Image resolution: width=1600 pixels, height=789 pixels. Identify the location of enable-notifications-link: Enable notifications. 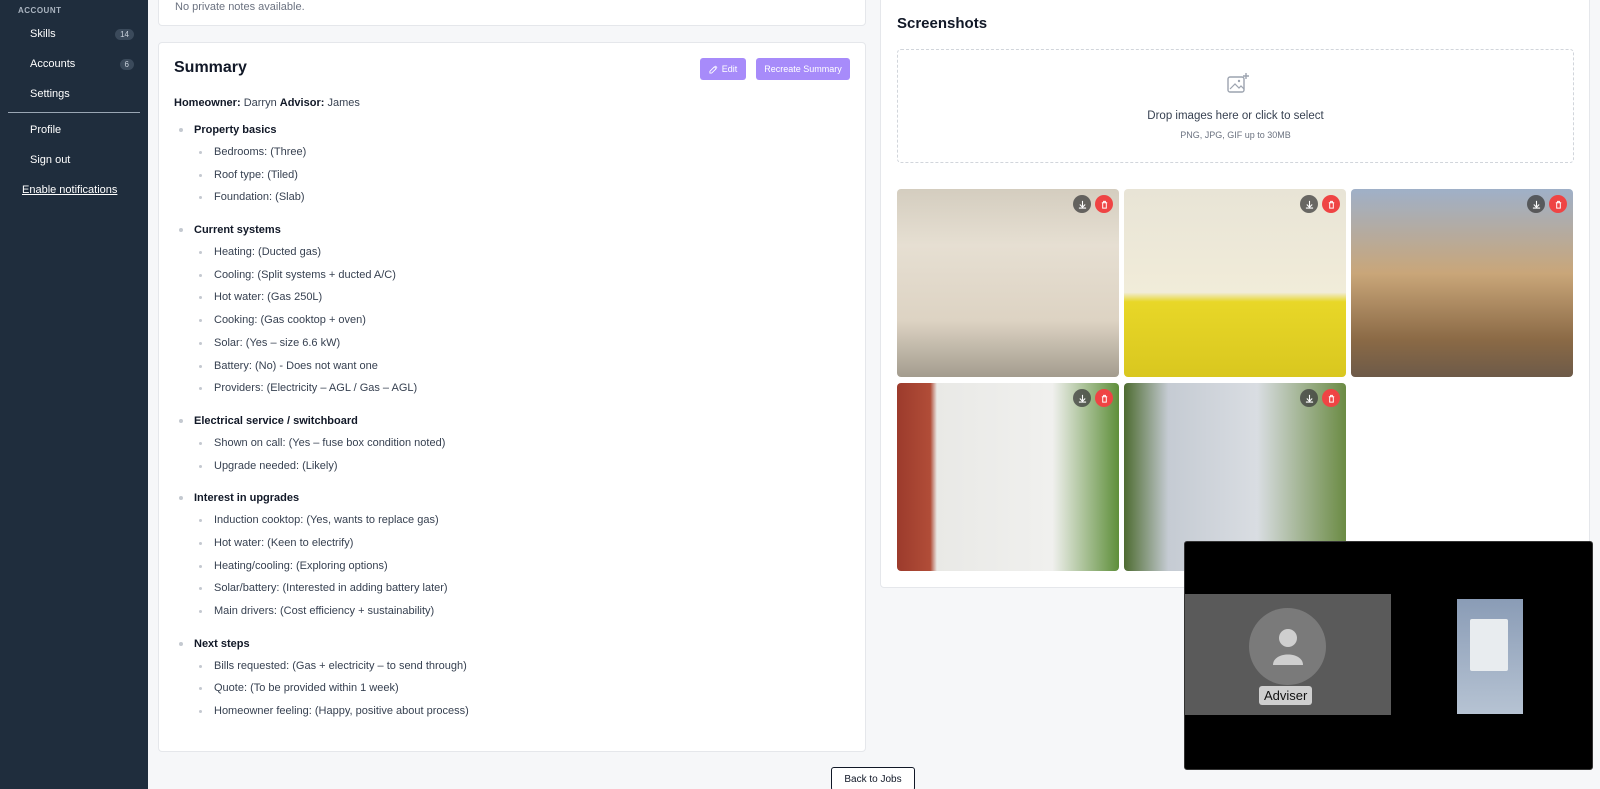
(69, 190).